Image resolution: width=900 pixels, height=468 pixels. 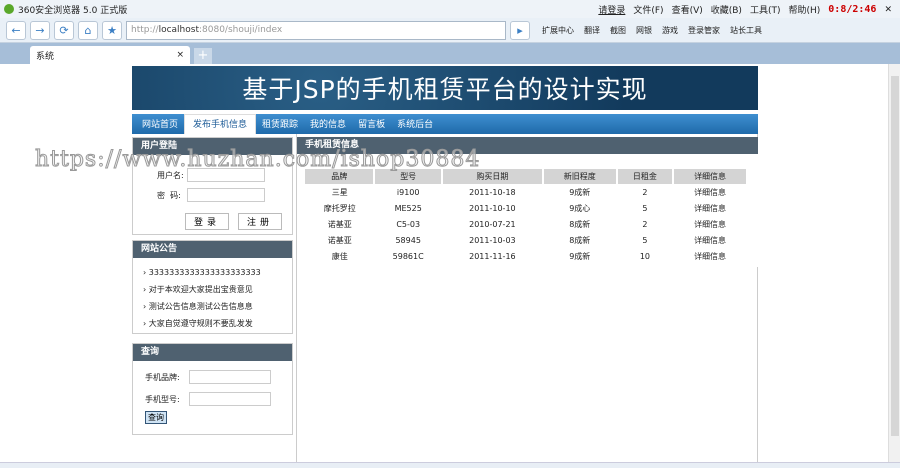 What do you see at coordinates (408, 240) in the screenshot?
I see `table-cell: 58945` at bounding box center [408, 240].